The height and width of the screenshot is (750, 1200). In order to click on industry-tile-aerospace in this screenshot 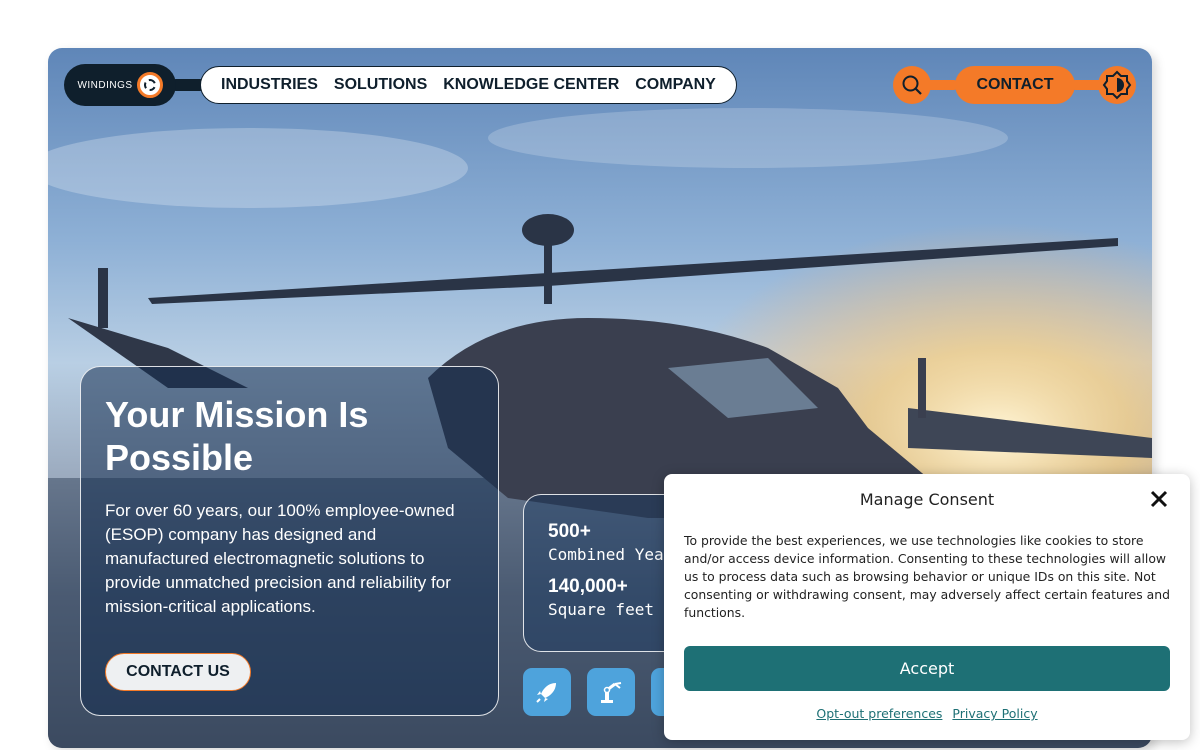, I will do `click(547, 692)`.